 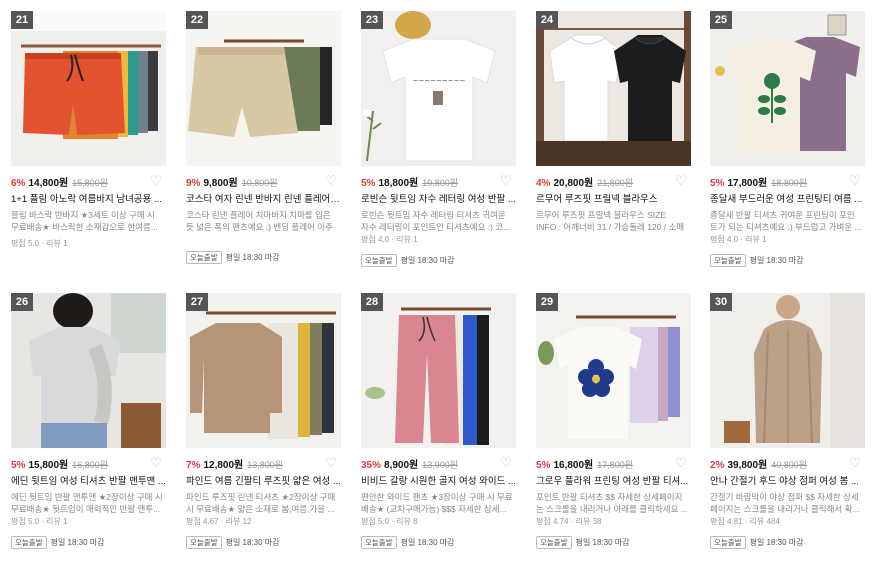 I want to click on white-tee-illustration: ~~~~~~~~~, so click(x=438, y=88).